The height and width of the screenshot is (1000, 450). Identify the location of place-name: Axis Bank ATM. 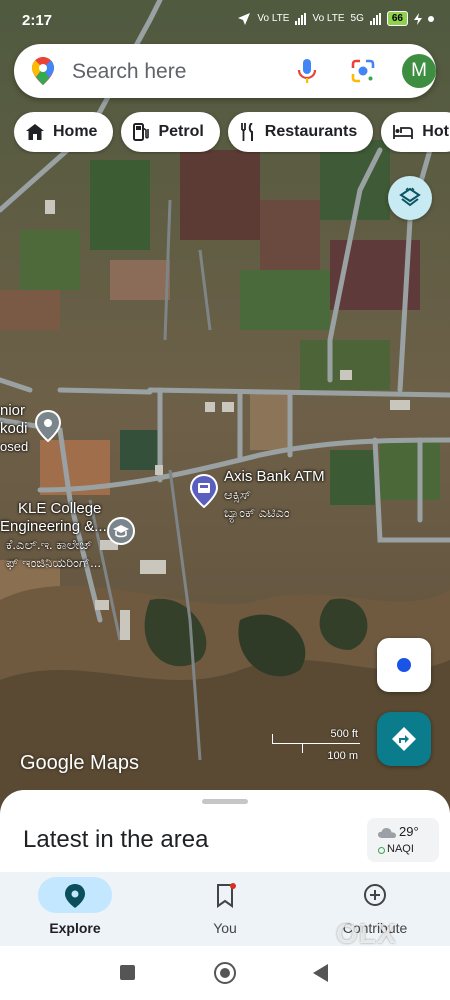
(274, 476).